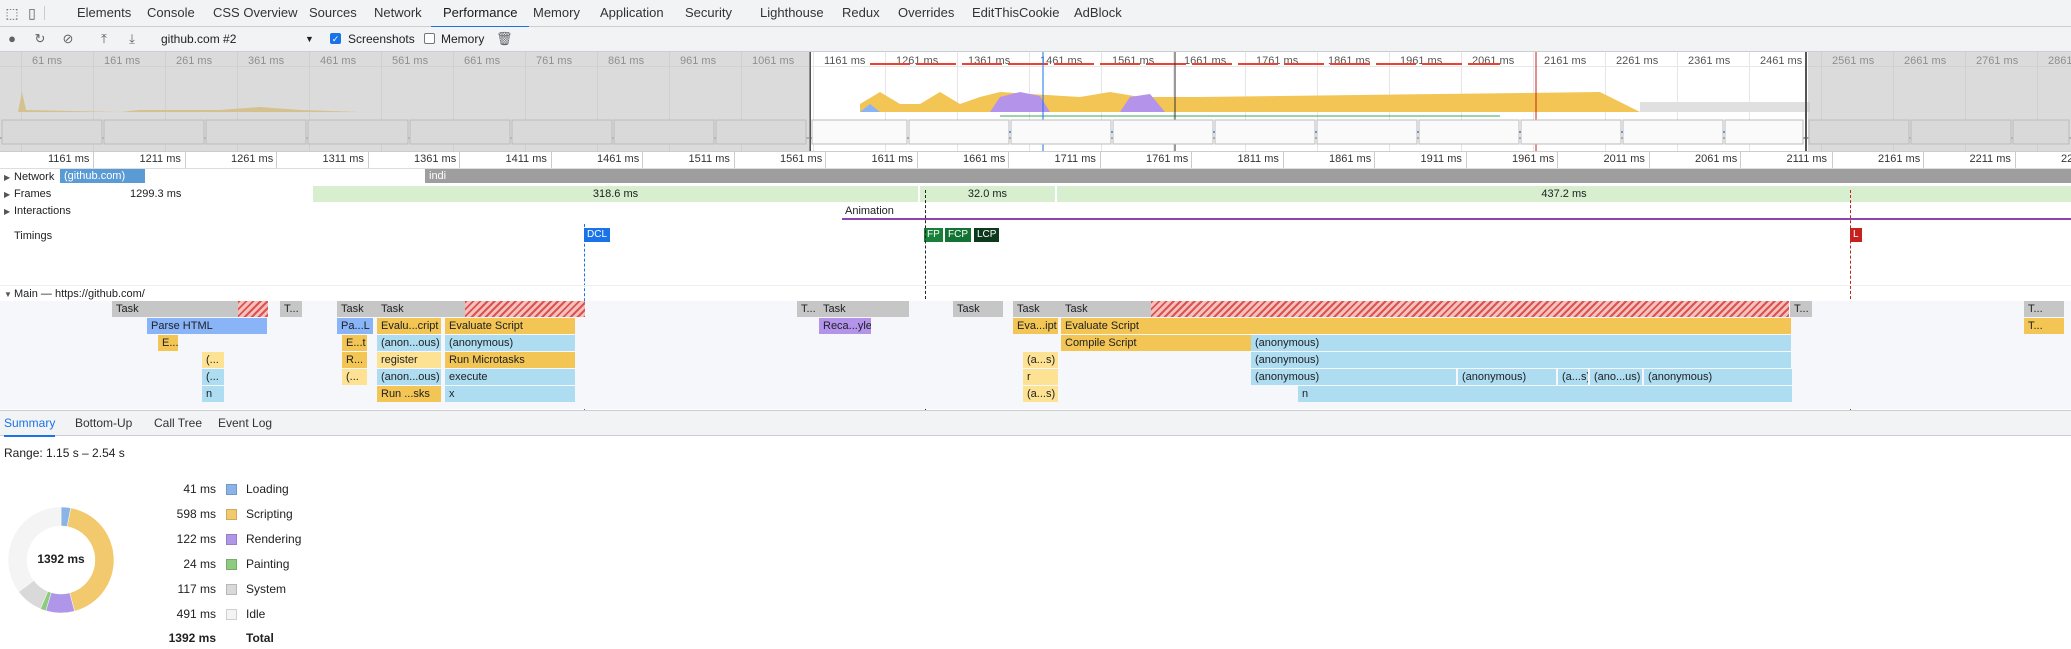 This screenshot has height=649, width=2071. I want to click on inspect-element-icon: ⬚, so click(12, 13).